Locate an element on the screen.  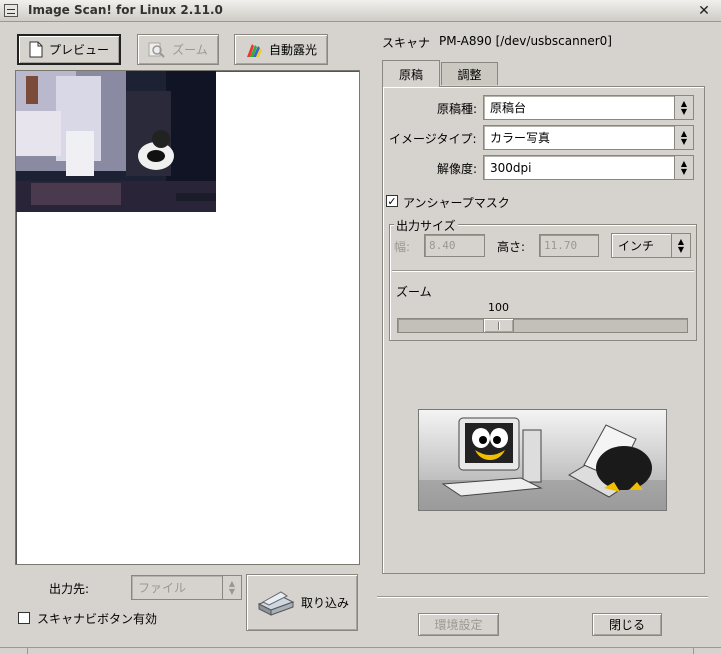
preview-button-label: プレビュー is located at coordinates (78, 50).